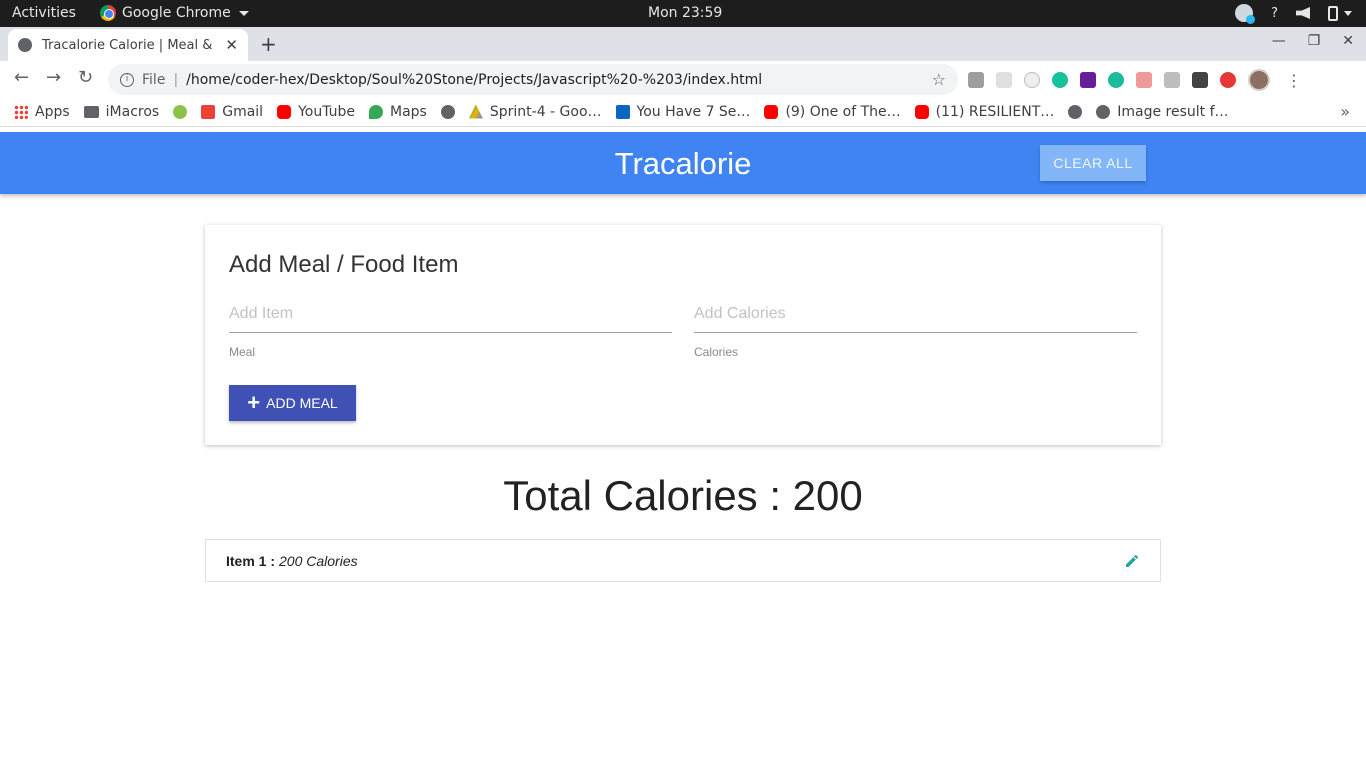  What do you see at coordinates (21, 77) in the screenshot?
I see `back-arrow-icon: ←` at bounding box center [21, 77].